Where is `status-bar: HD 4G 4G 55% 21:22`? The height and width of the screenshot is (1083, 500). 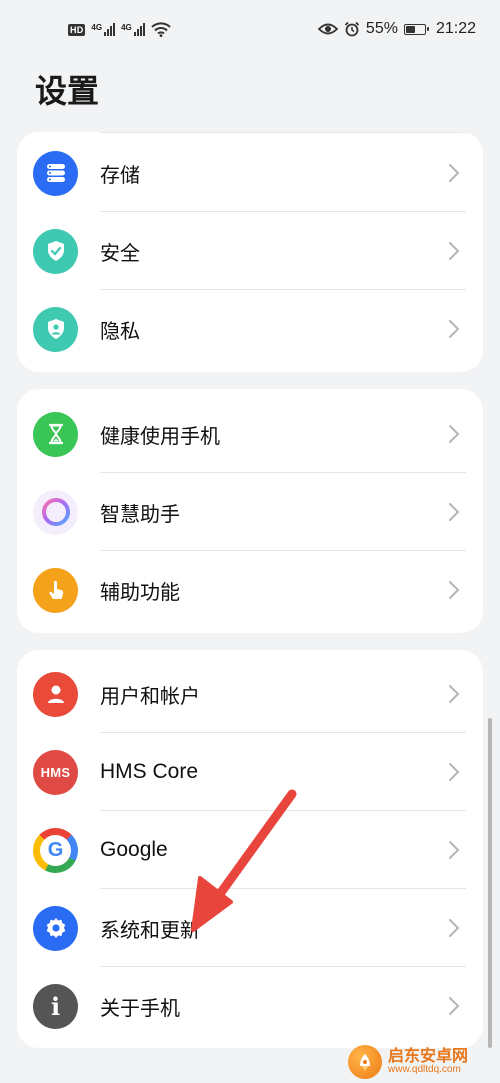
status-bar: HD 4G 4G 55% 21:22 is located at coordinates (250, 31).